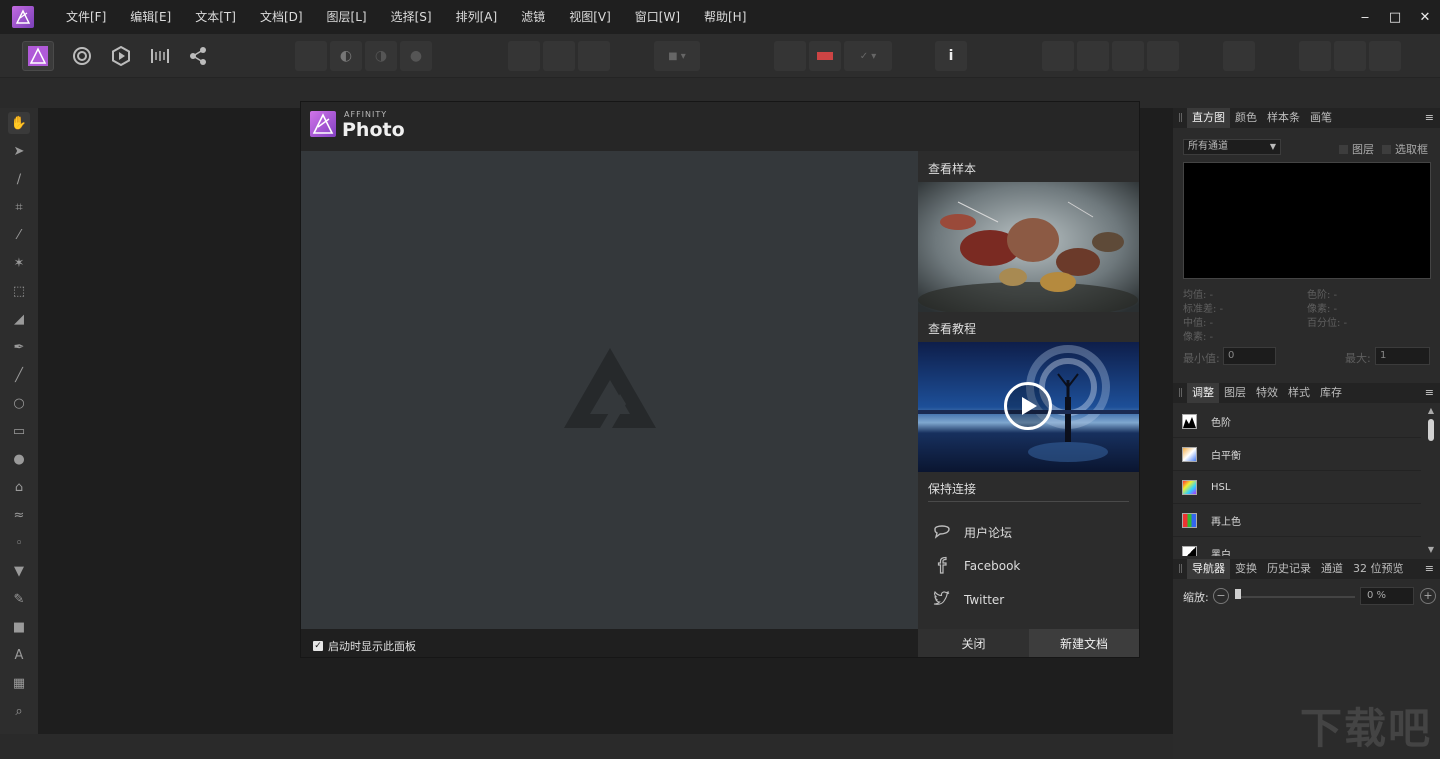 The width and height of the screenshot is (1440, 759). Describe the element at coordinates (825, 56) in the screenshot. I see `view-mode-icon` at that location.